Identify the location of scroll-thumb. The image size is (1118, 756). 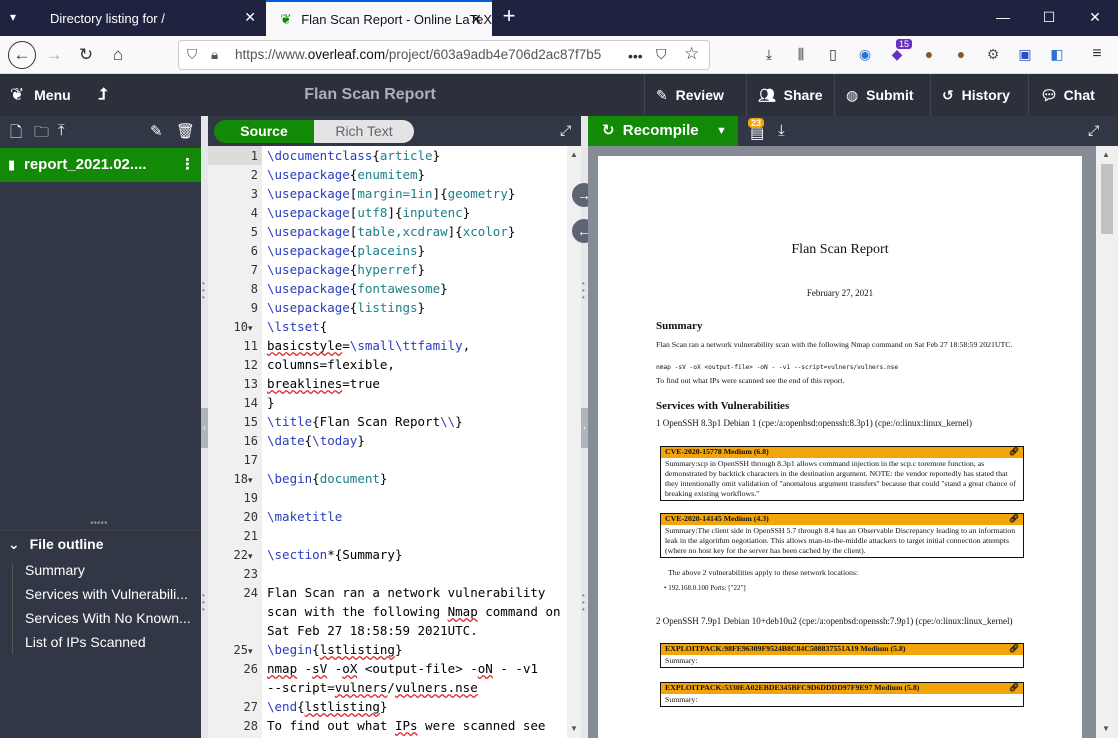
(1107, 199).